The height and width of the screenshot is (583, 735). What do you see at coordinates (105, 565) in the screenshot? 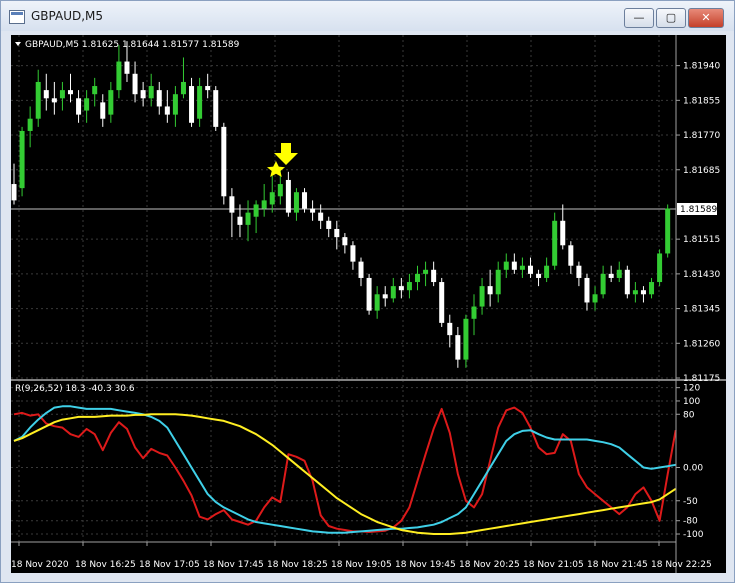
I see `time-tick-label: 18 Nov 16:25` at bounding box center [105, 565].